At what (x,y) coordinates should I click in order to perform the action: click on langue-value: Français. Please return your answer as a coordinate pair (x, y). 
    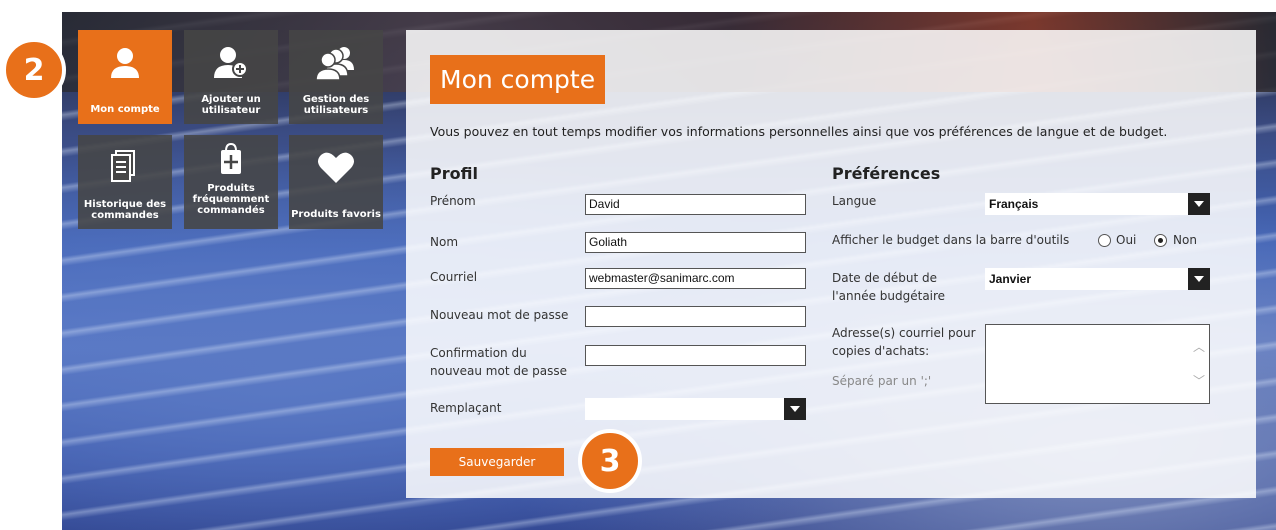
    Looking at the image, I should click on (1014, 204).